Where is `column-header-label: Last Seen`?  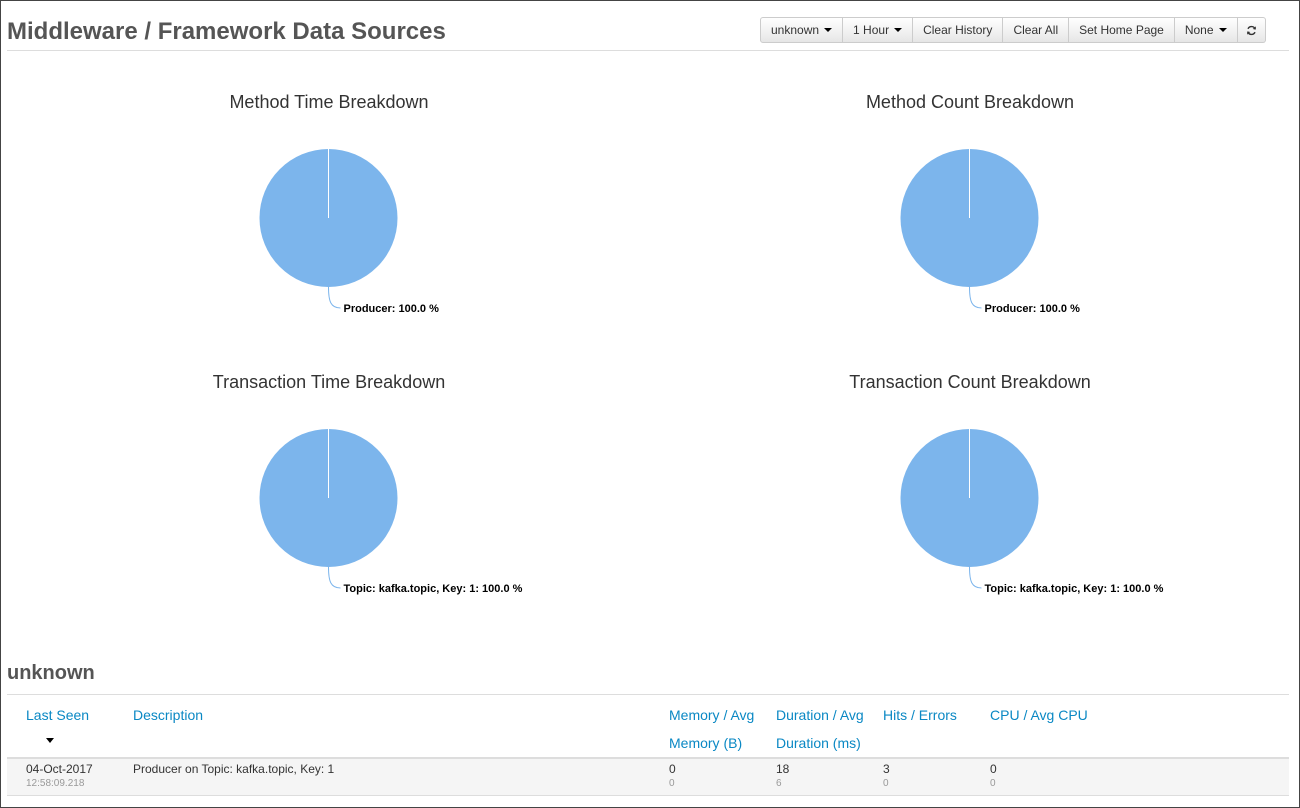
column-header-label: Last Seen is located at coordinates (58, 715).